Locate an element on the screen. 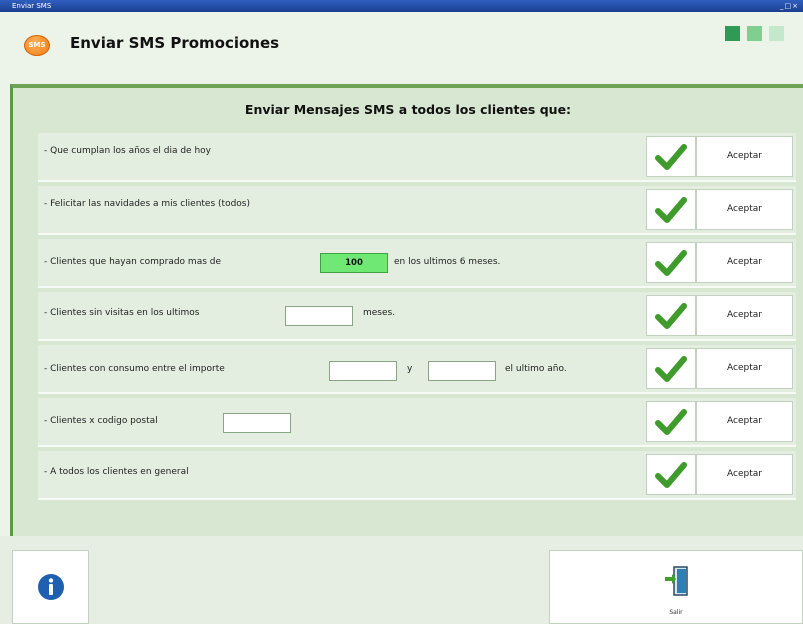  row-suffix: meses. is located at coordinates (379, 313).